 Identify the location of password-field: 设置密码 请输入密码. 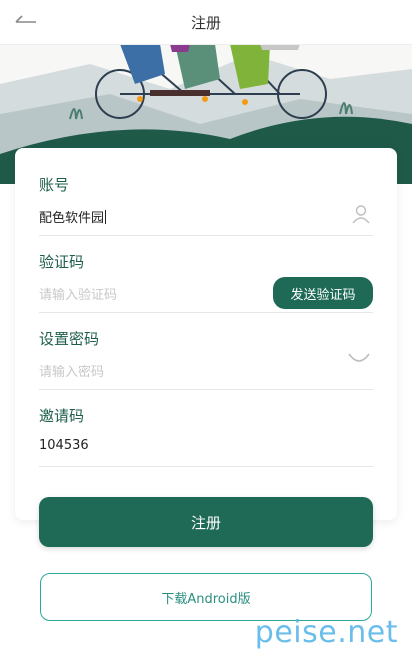
(206, 359).